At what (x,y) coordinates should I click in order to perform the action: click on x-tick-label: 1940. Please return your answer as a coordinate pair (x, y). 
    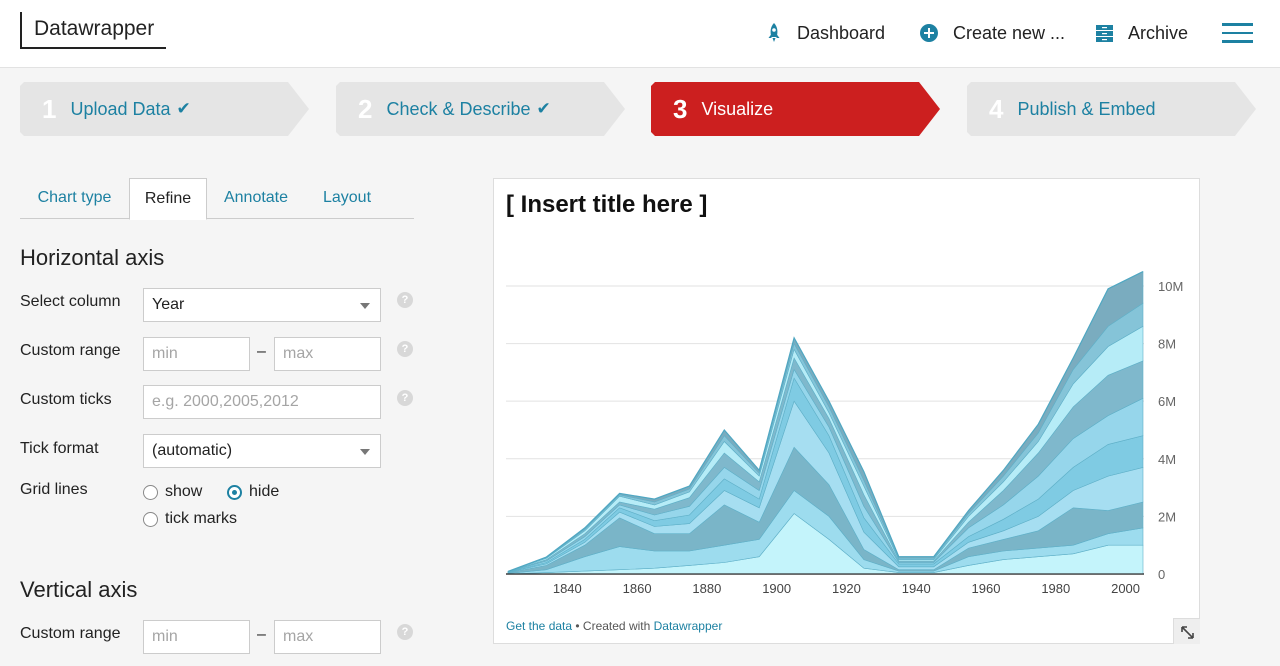
    Looking at the image, I should click on (916, 588).